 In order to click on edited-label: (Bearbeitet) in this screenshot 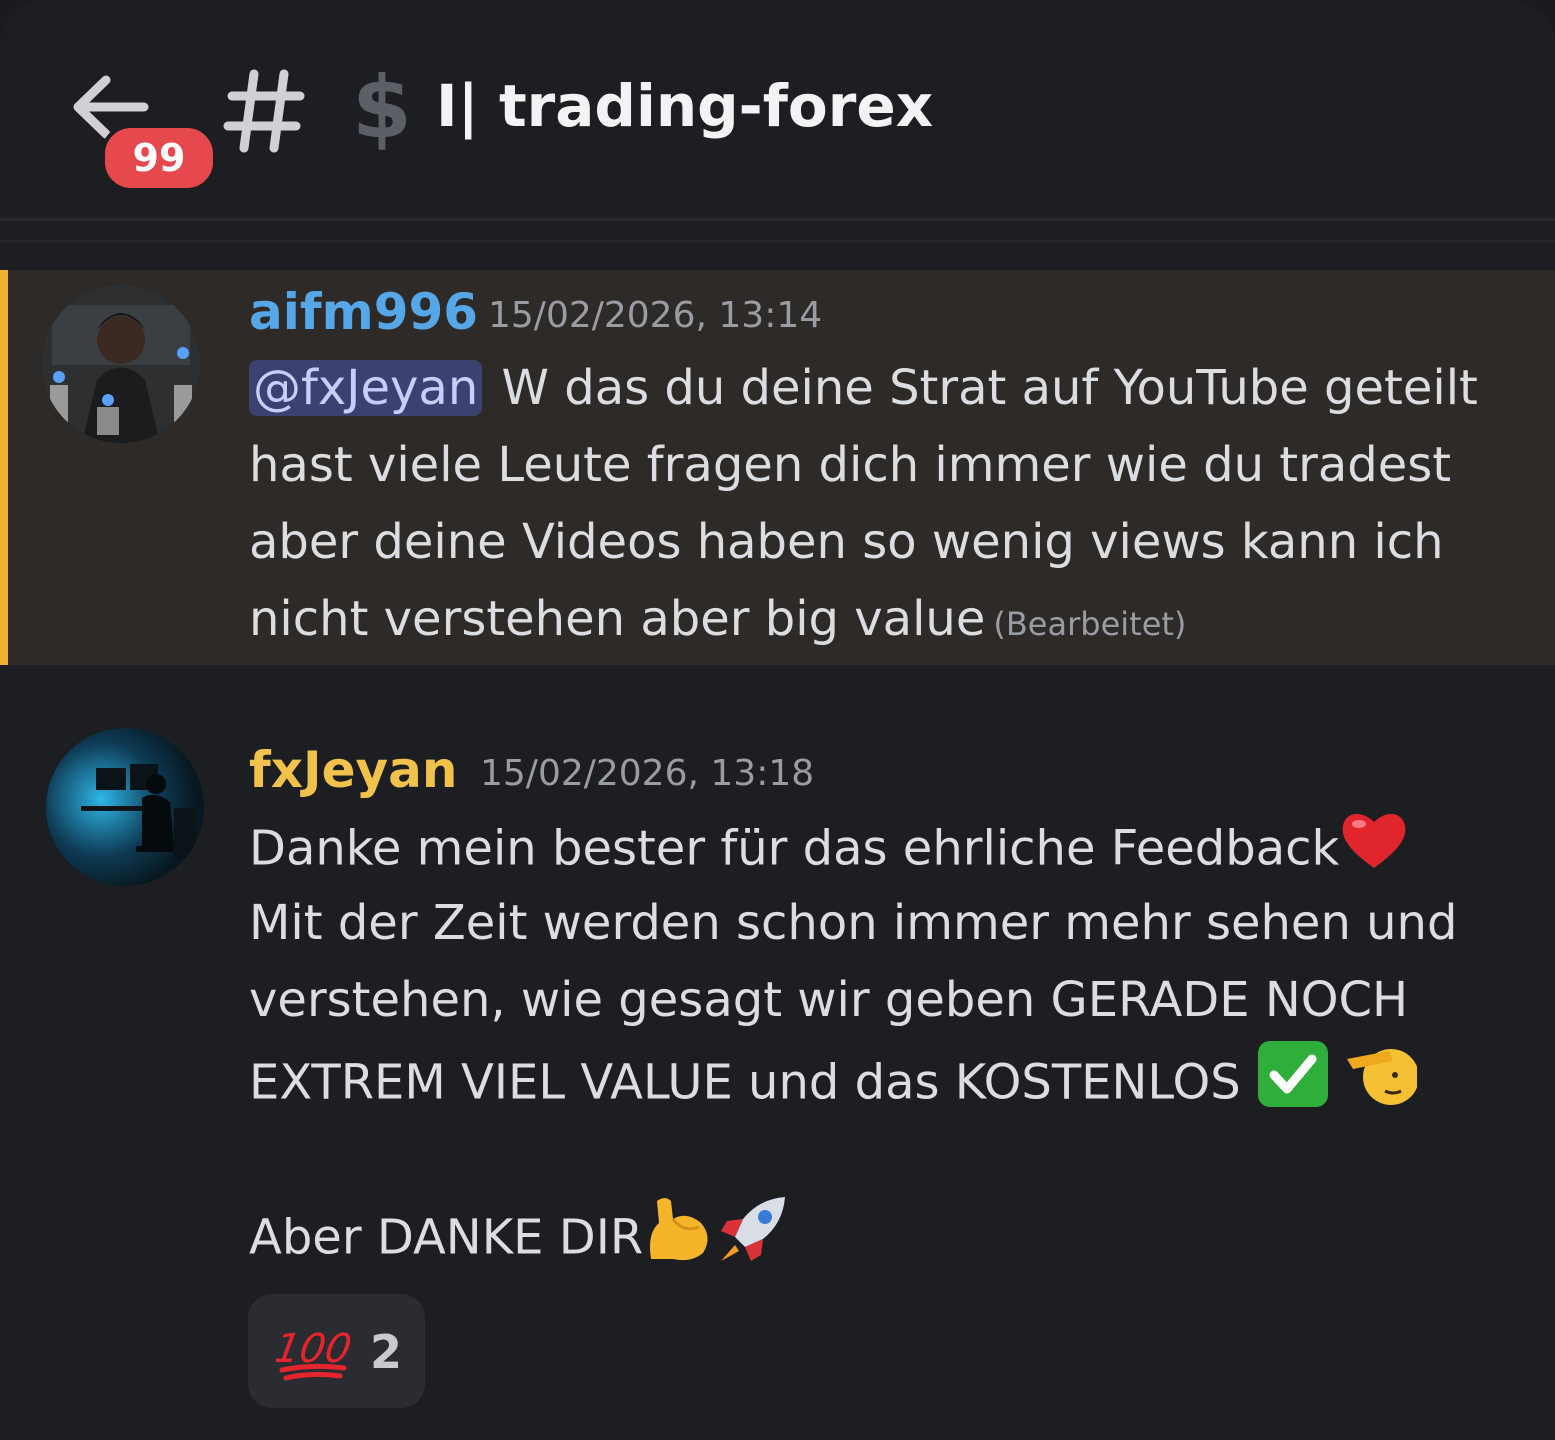, I will do `click(1090, 624)`.